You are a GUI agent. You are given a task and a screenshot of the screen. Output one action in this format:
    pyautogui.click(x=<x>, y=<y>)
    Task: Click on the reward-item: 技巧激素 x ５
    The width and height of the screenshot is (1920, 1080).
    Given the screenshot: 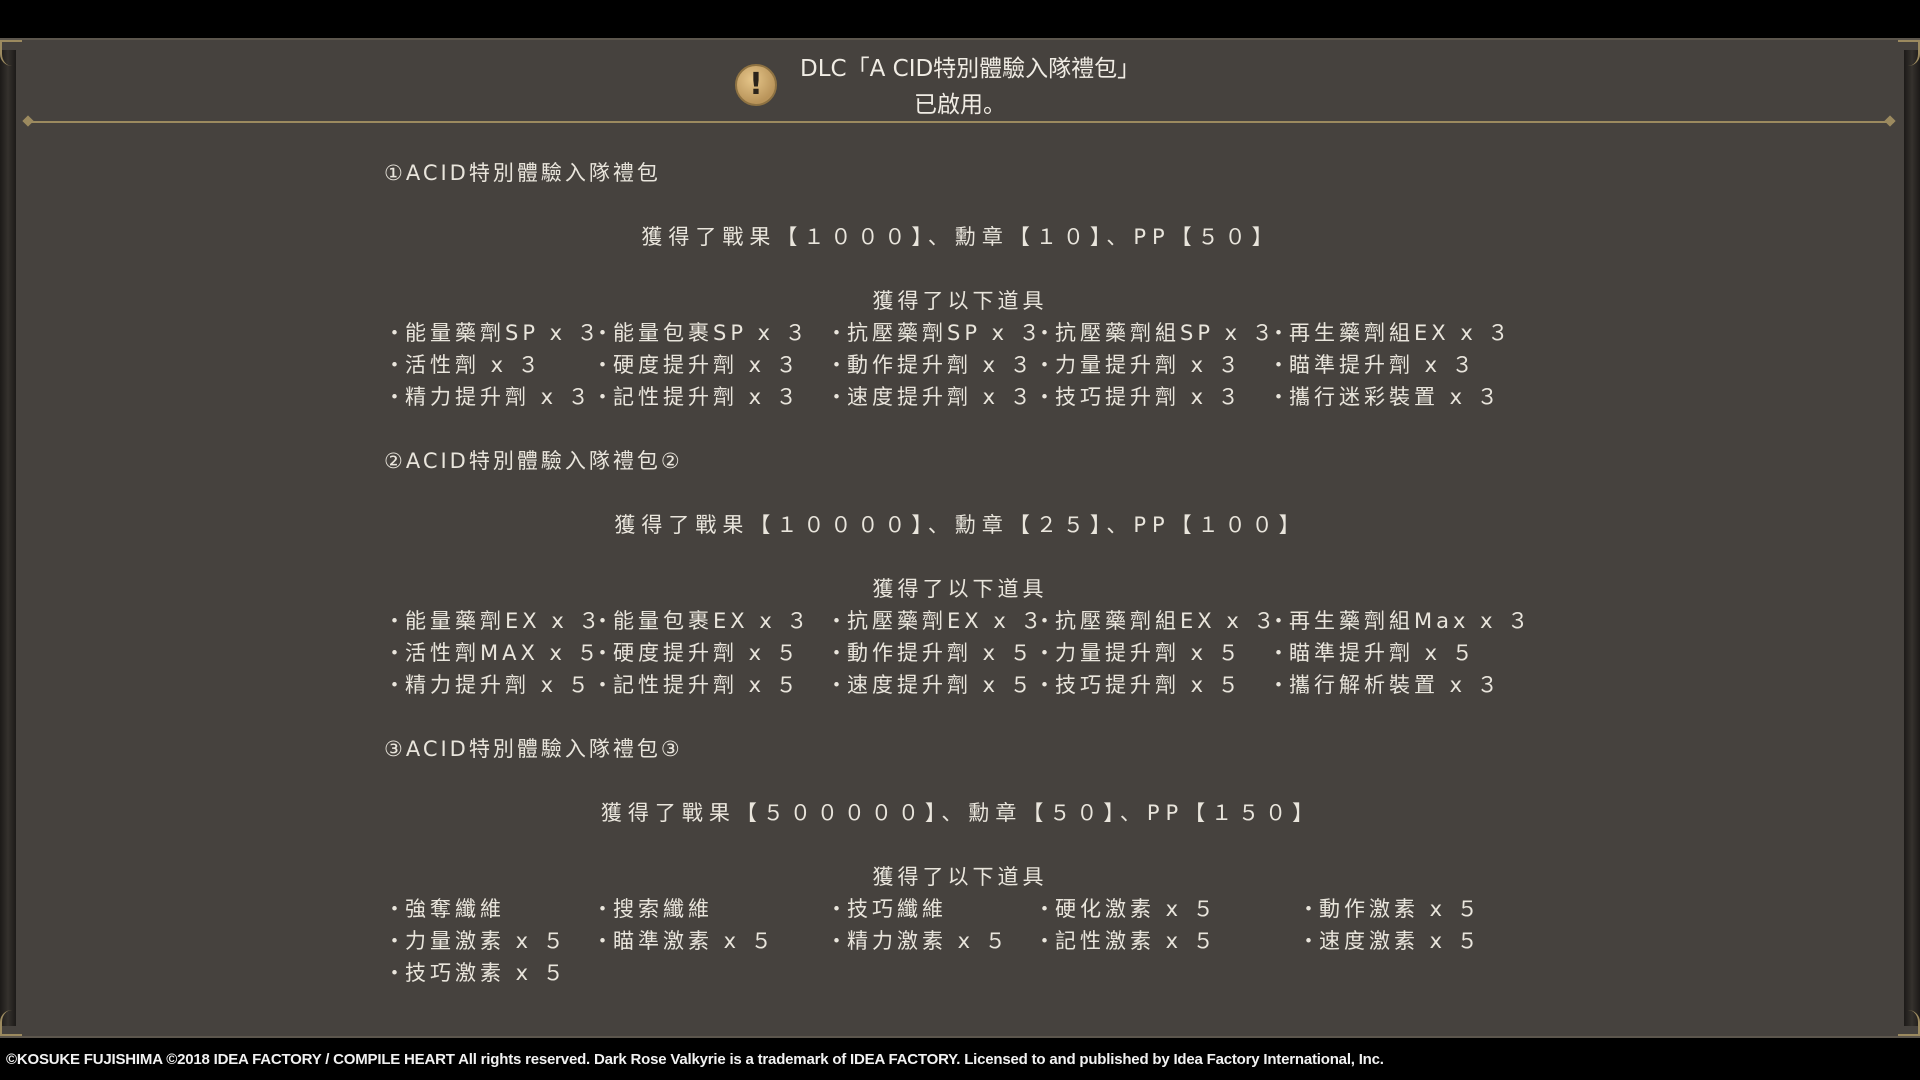 What is the action you would take?
    pyautogui.click(x=476, y=972)
    